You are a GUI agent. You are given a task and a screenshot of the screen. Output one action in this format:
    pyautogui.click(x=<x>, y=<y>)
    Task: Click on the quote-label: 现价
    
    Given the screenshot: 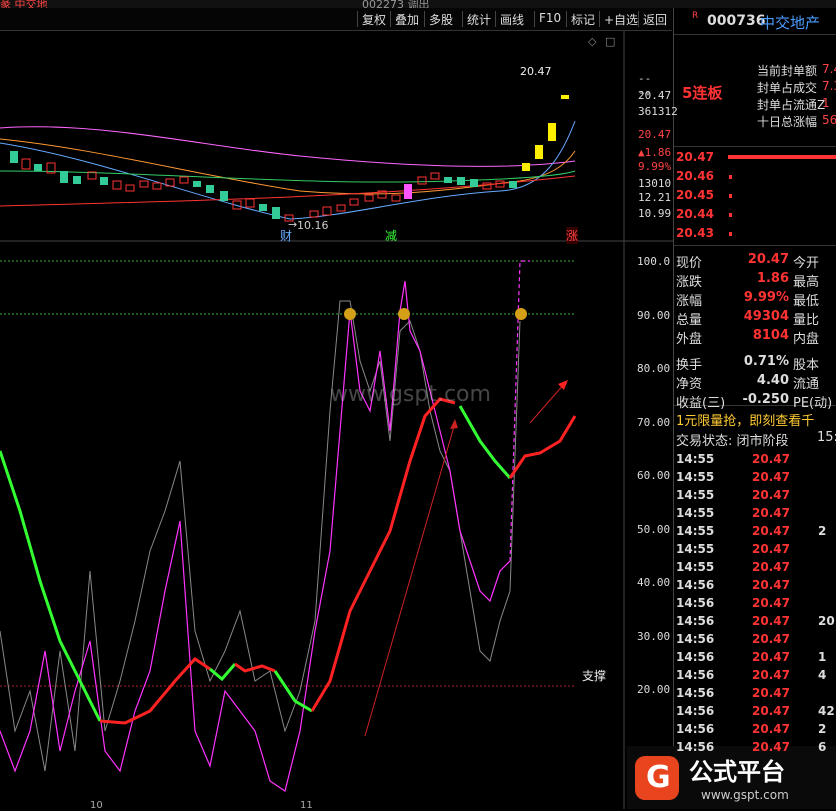 What is the action you would take?
    pyautogui.click(x=689, y=263)
    